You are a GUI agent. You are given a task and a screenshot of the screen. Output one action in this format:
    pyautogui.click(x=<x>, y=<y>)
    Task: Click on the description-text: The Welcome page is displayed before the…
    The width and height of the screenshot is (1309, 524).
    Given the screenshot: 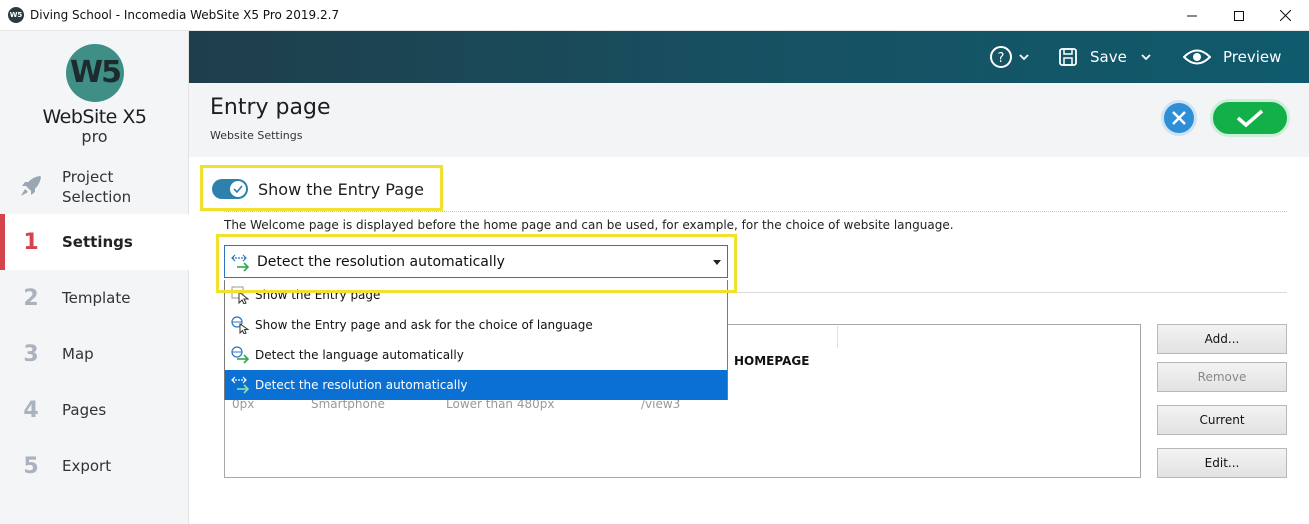 What is the action you would take?
    pyautogui.click(x=589, y=225)
    